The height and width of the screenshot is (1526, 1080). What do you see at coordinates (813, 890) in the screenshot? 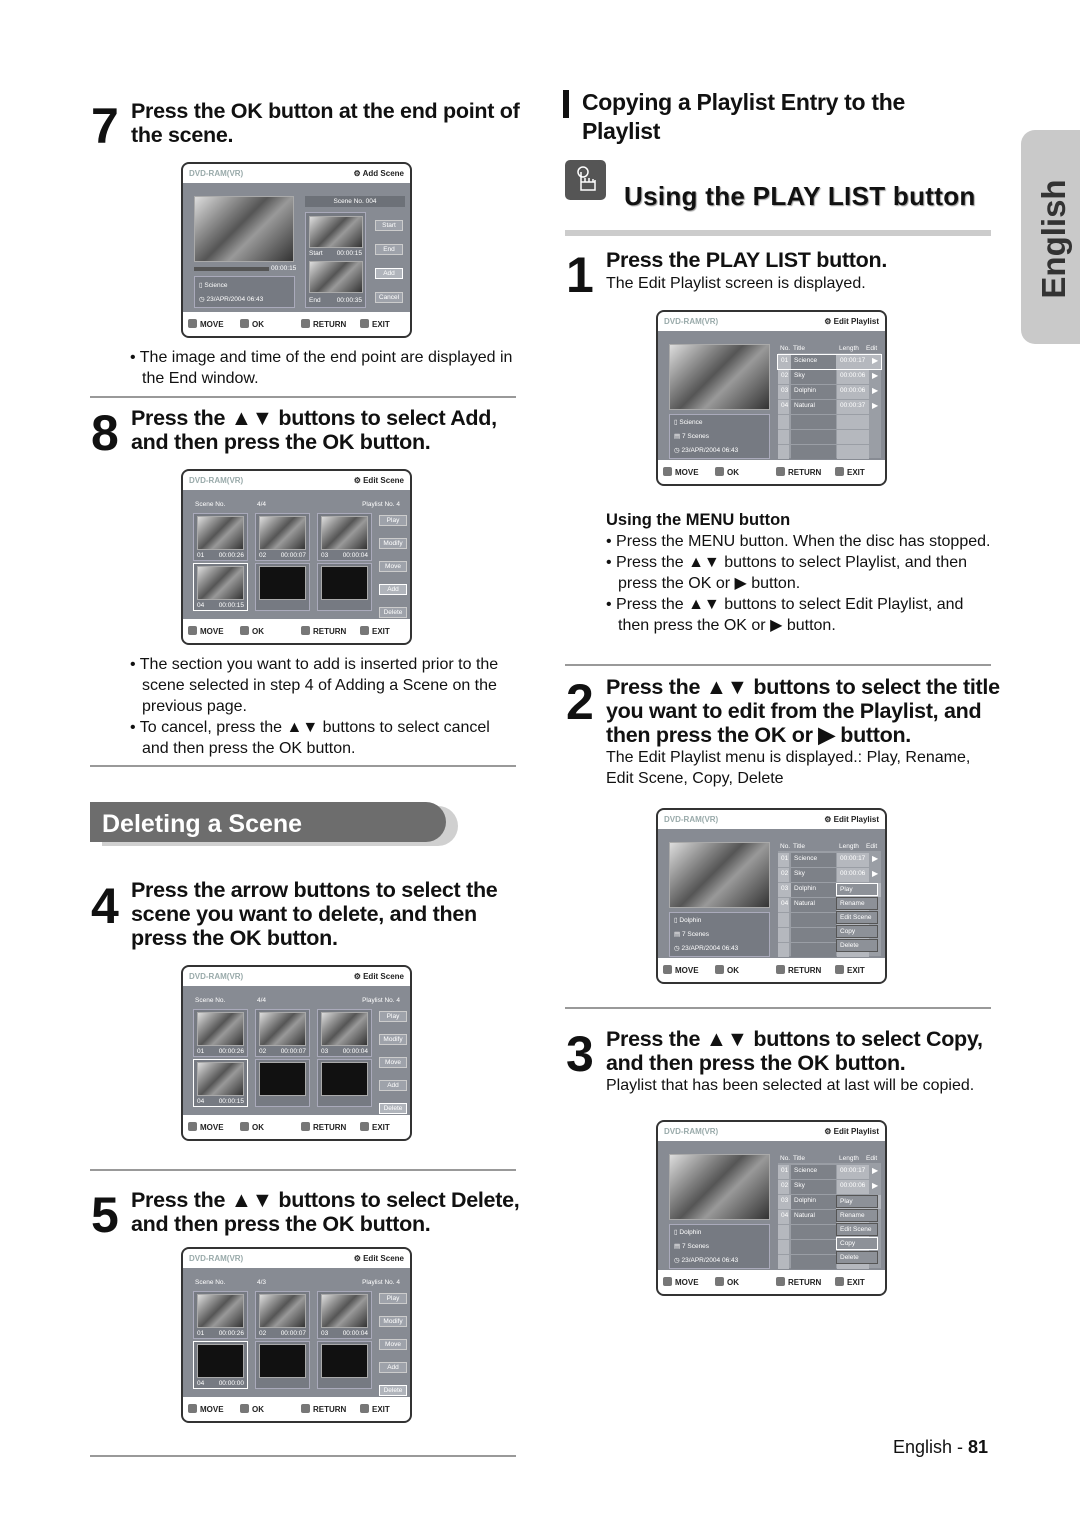
I see `row-title: Dolphin` at bounding box center [813, 890].